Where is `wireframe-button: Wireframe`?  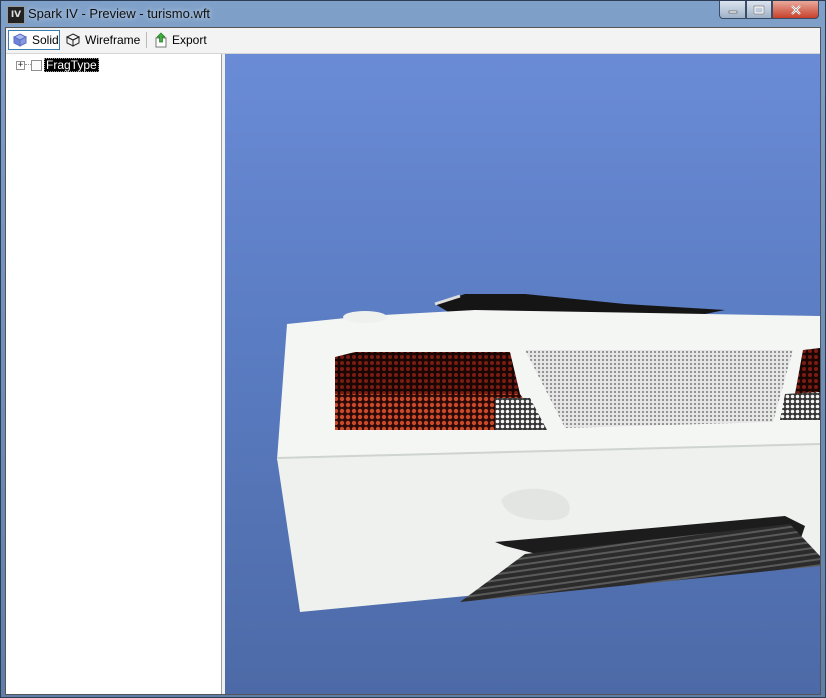 wireframe-button: Wireframe is located at coordinates (102, 40).